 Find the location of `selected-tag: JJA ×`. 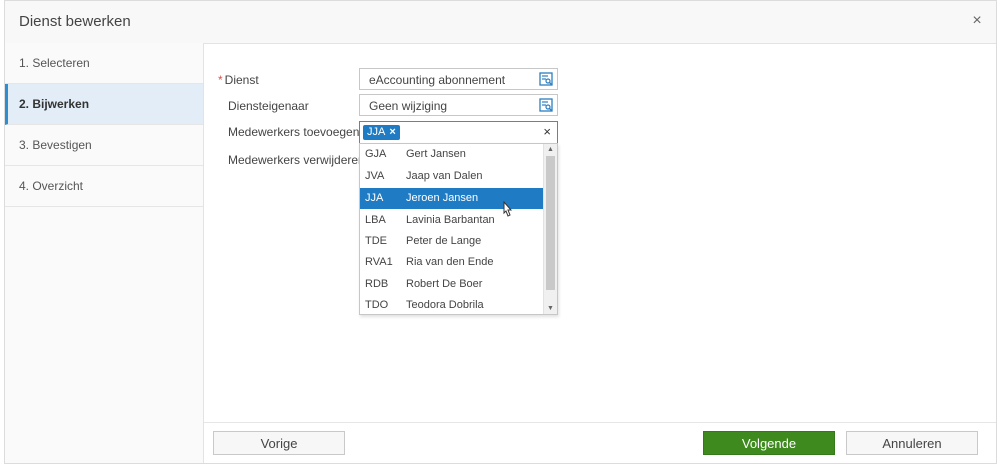

selected-tag: JJA × is located at coordinates (381, 132).